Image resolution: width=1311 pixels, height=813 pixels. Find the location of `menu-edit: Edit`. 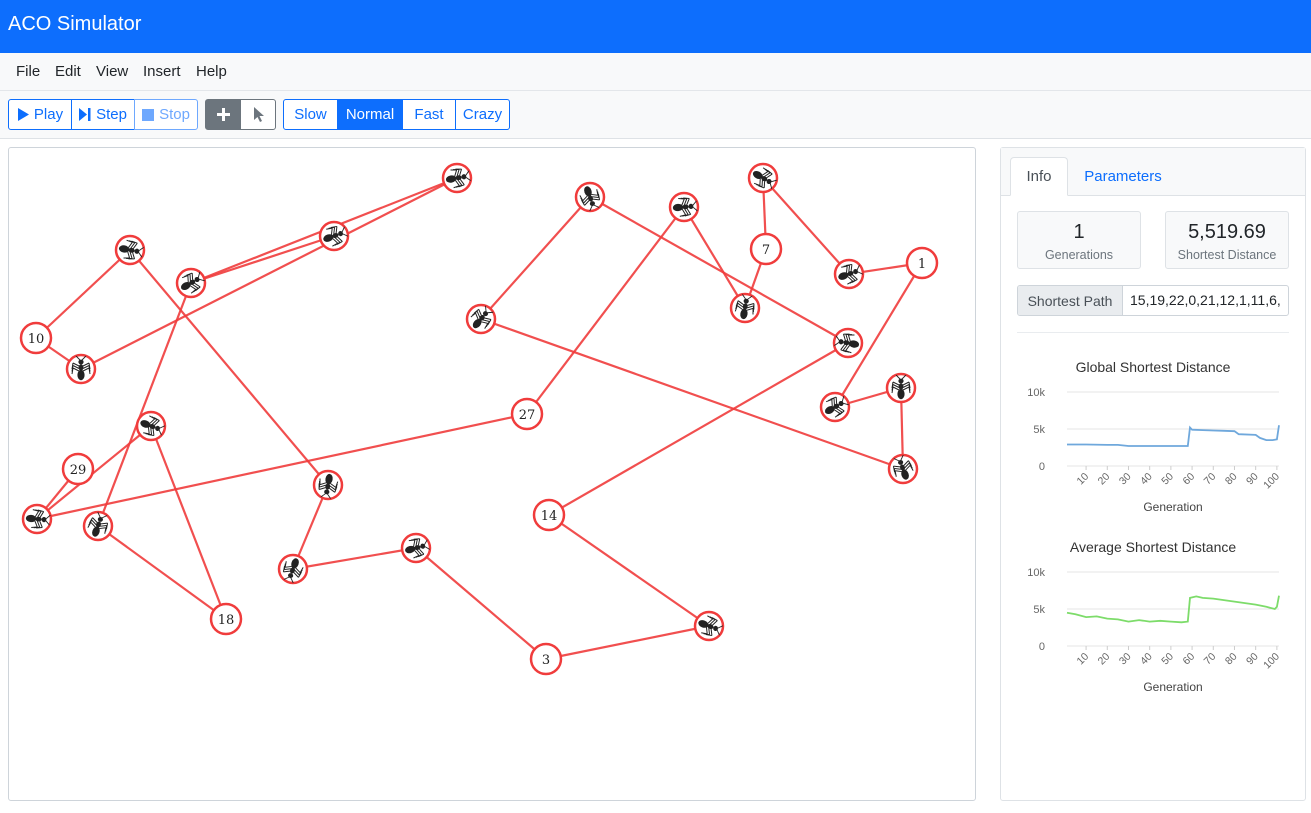

menu-edit: Edit is located at coordinates (68, 71).